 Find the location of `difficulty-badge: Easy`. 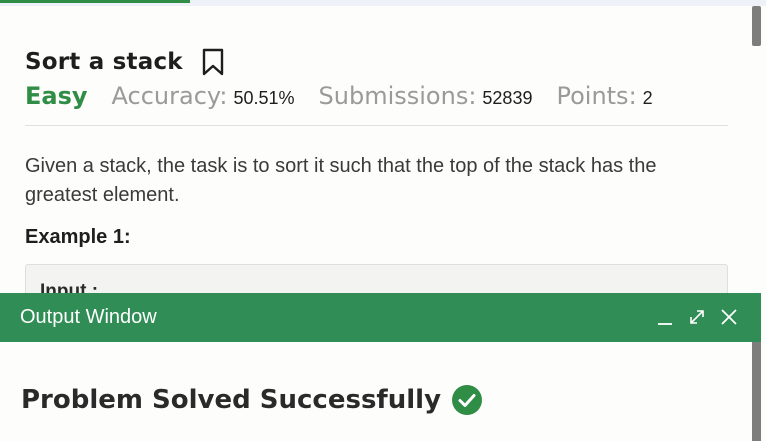

difficulty-badge: Easy is located at coordinates (56, 96).